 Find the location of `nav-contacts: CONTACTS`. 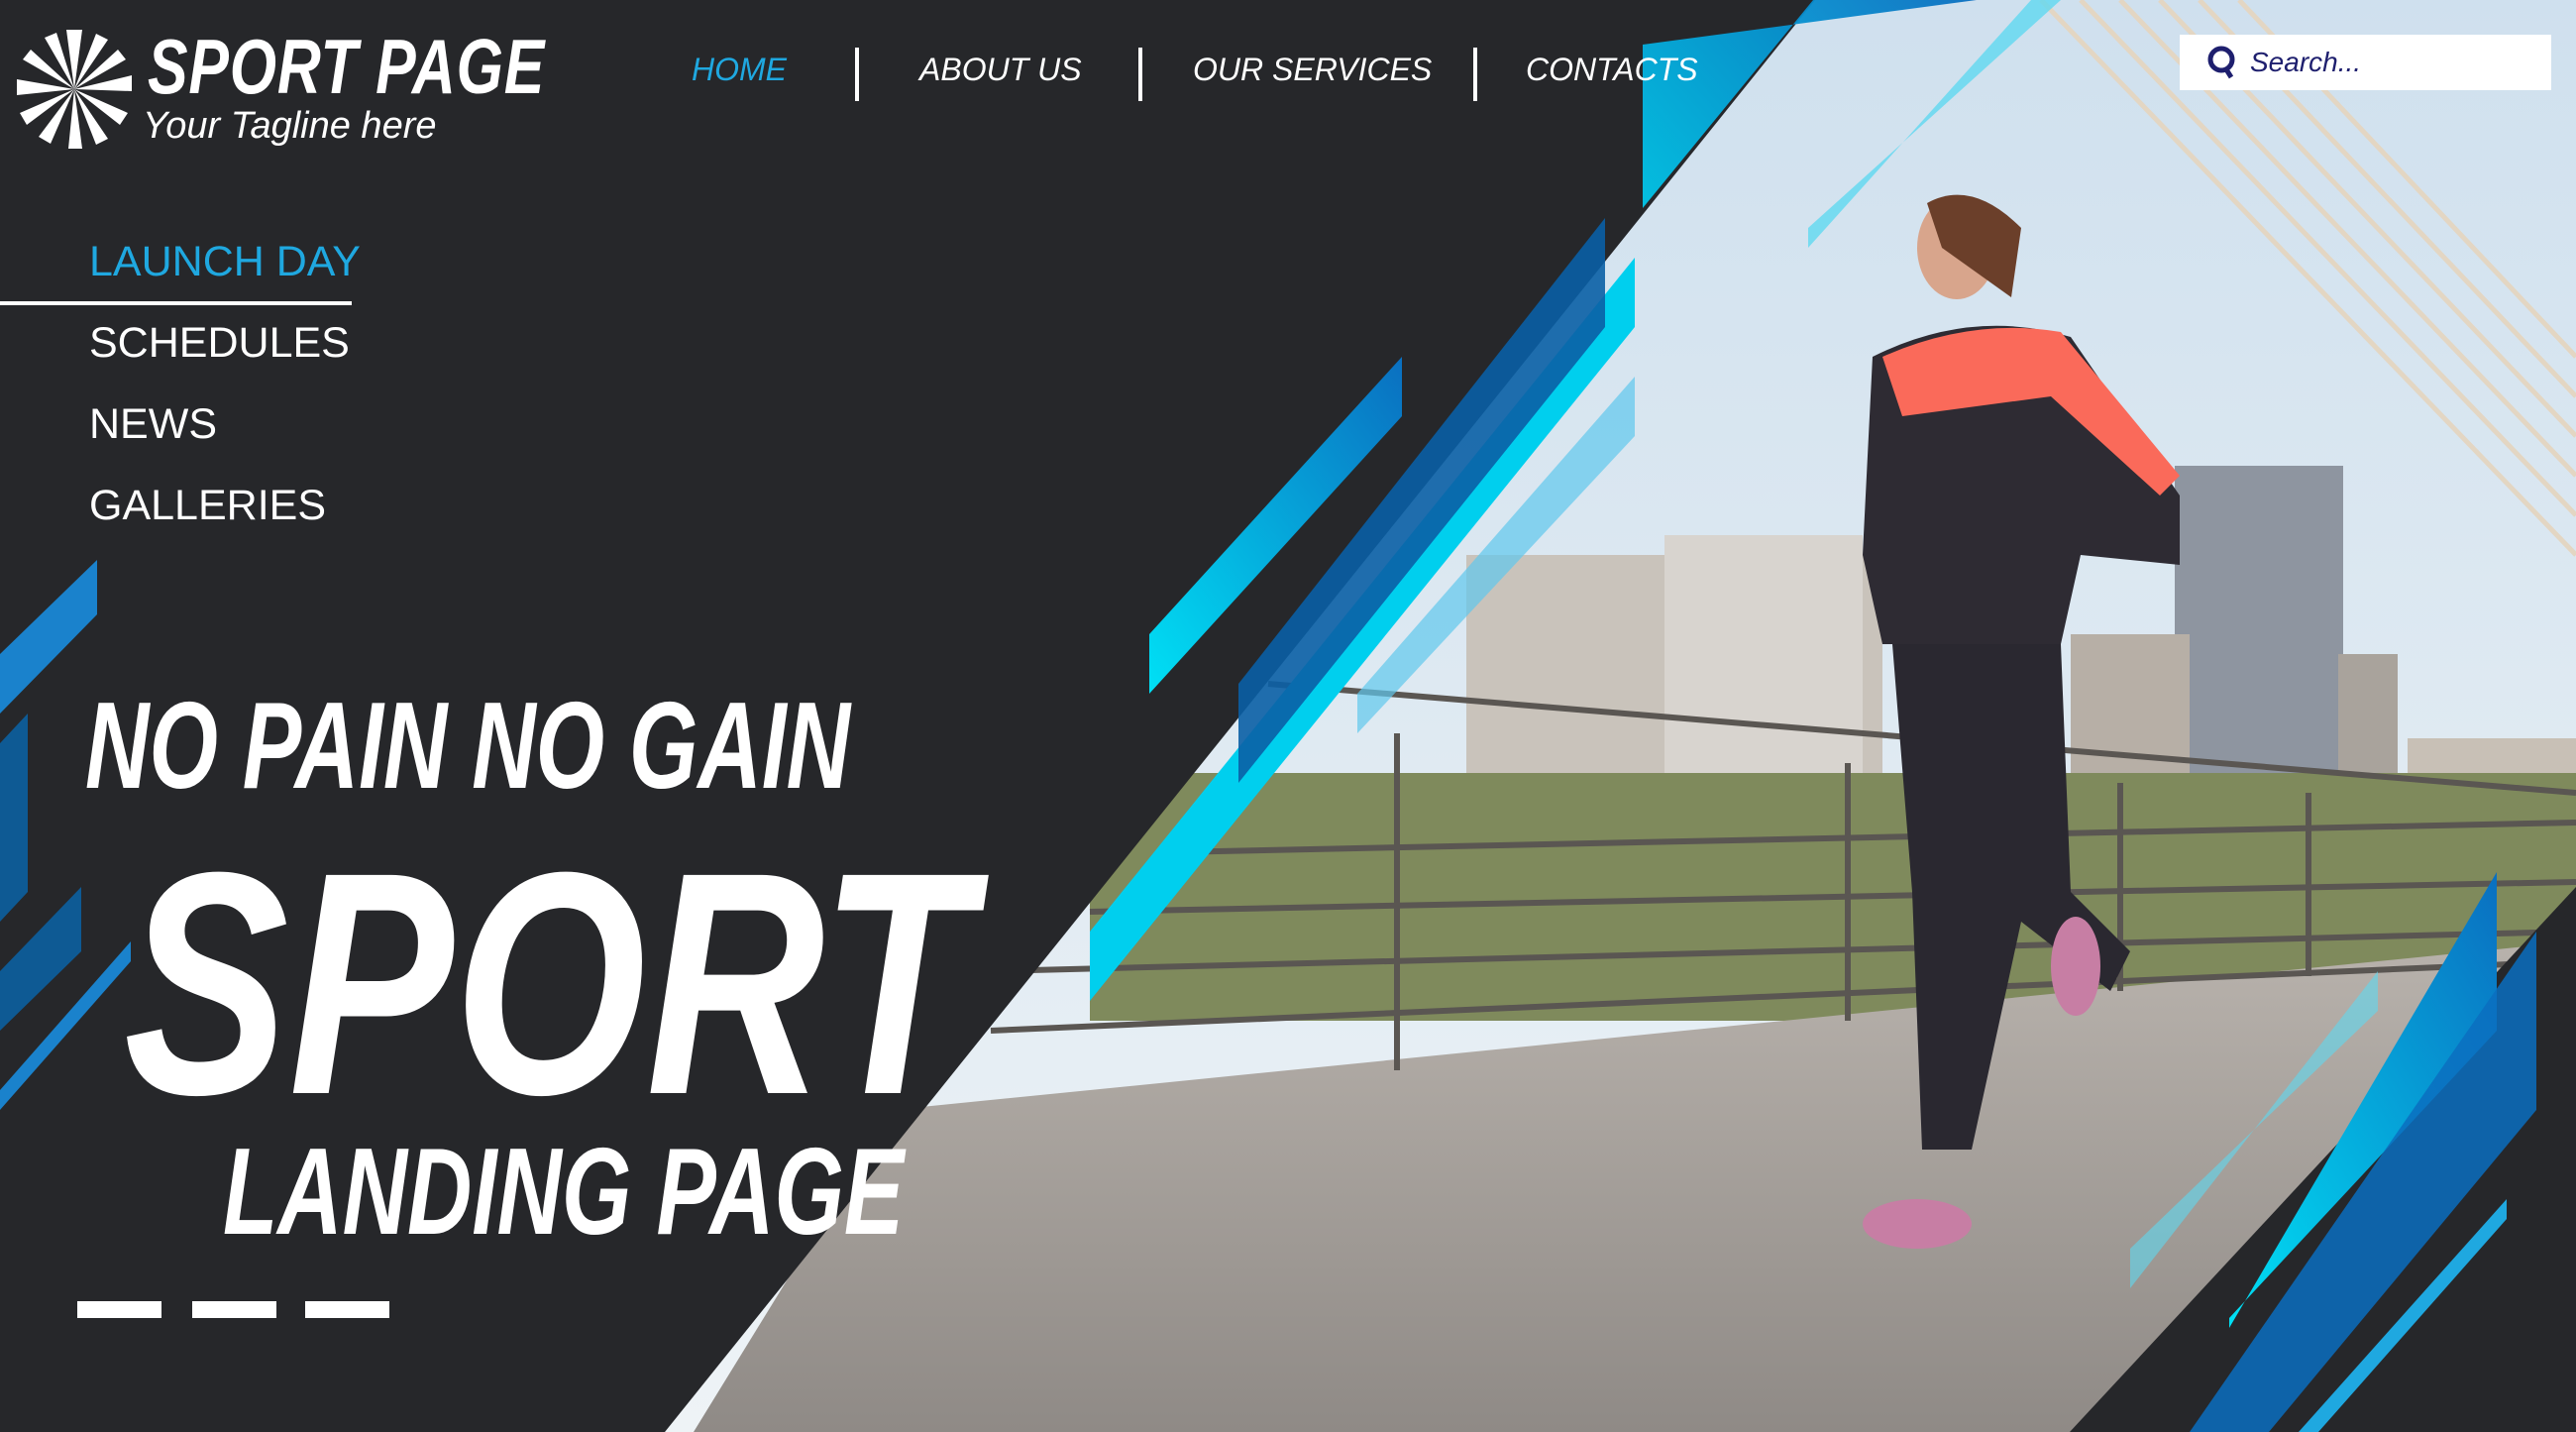

nav-contacts: CONTACTS is located at coordinates (1612, 70).